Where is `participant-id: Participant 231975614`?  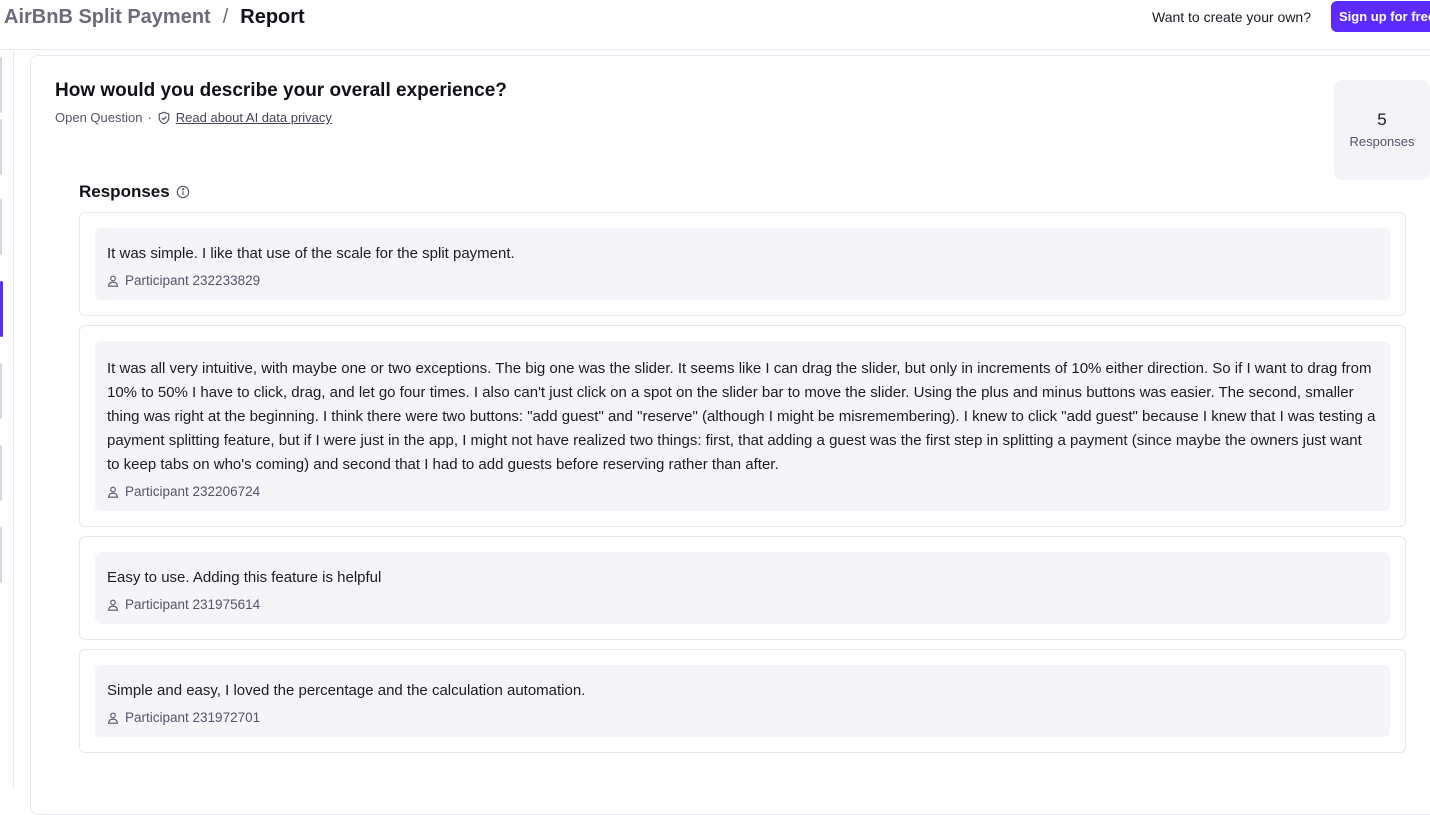
participant-id: Participant 231975614 is located at coordinates (193, 604).